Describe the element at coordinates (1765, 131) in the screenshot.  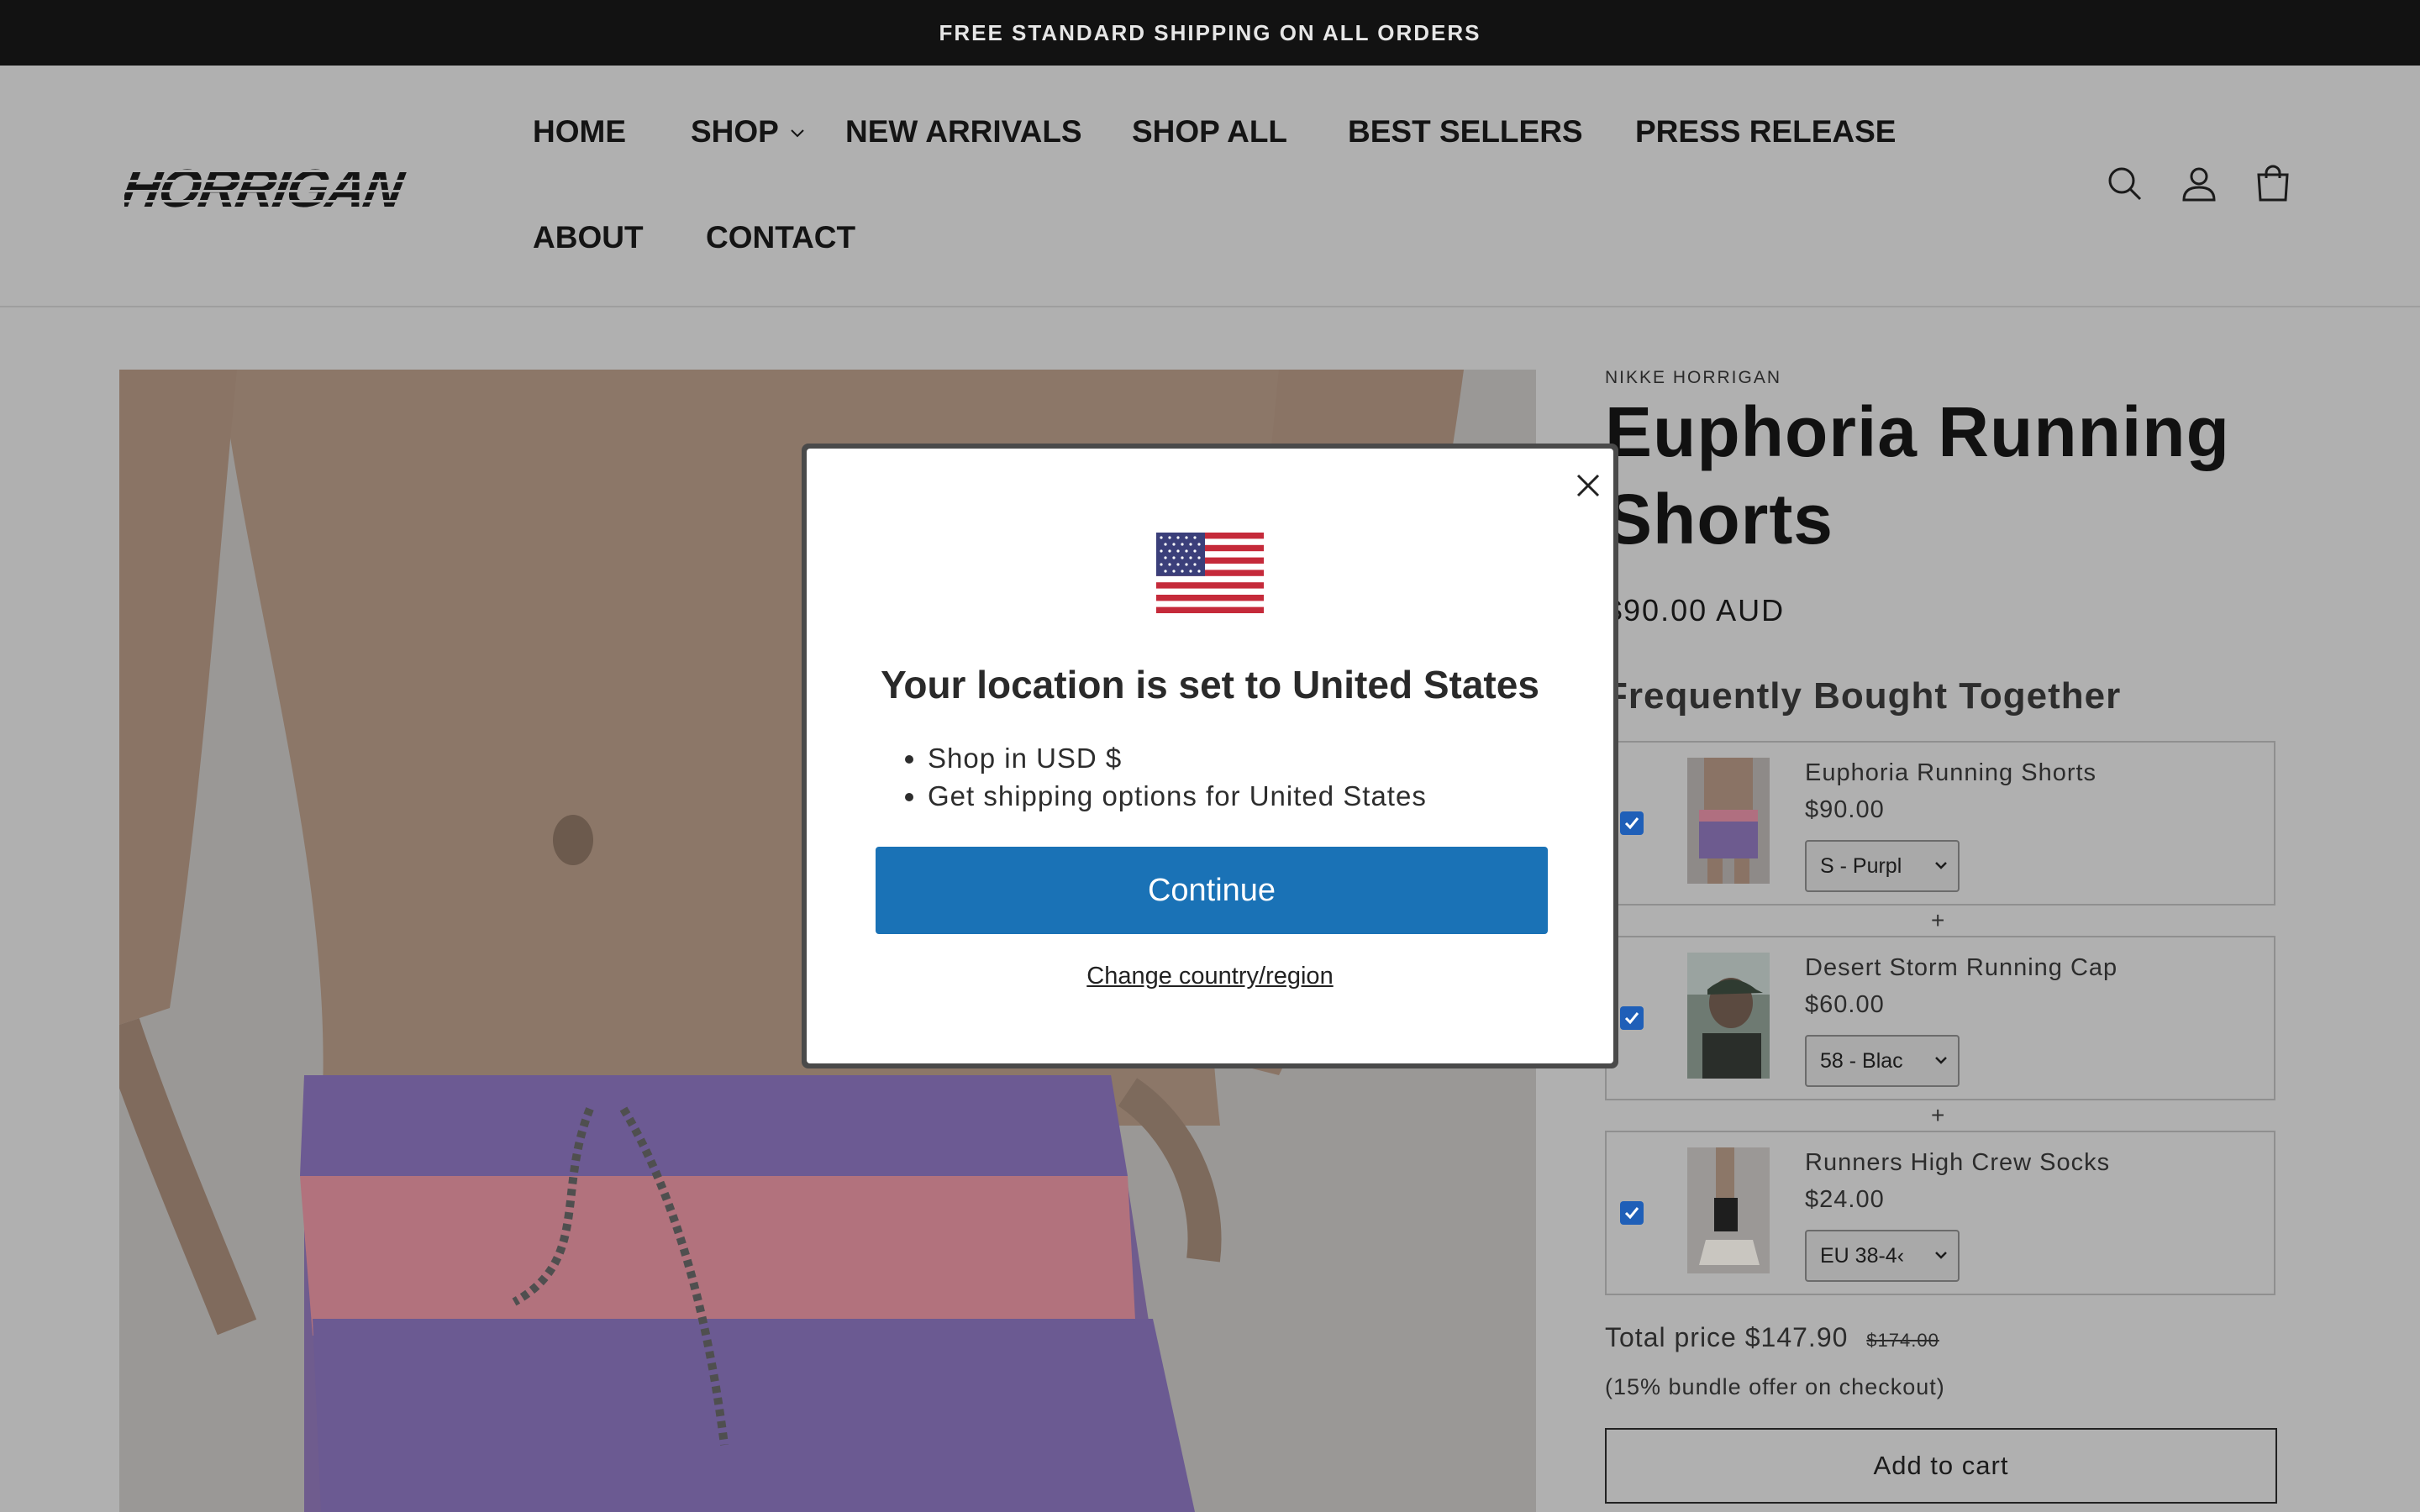
I see `nav-press-release: PRESS RELEASE` at that location.